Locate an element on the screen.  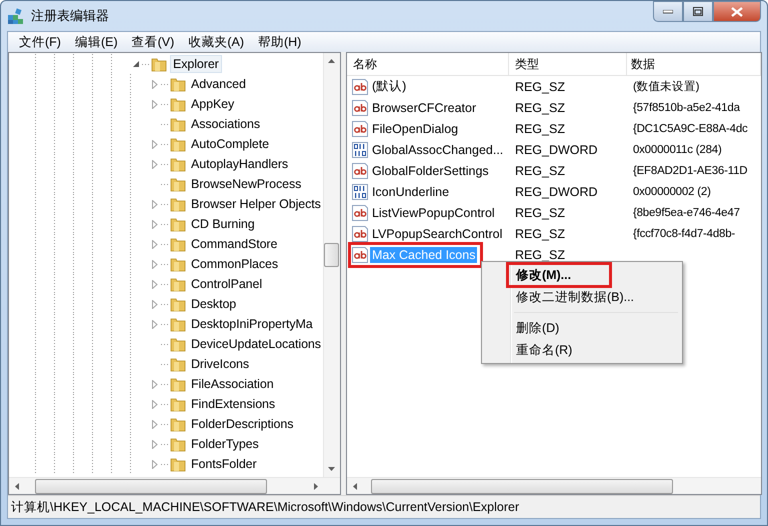
minimize-icon is located at coordinates (668, 12).